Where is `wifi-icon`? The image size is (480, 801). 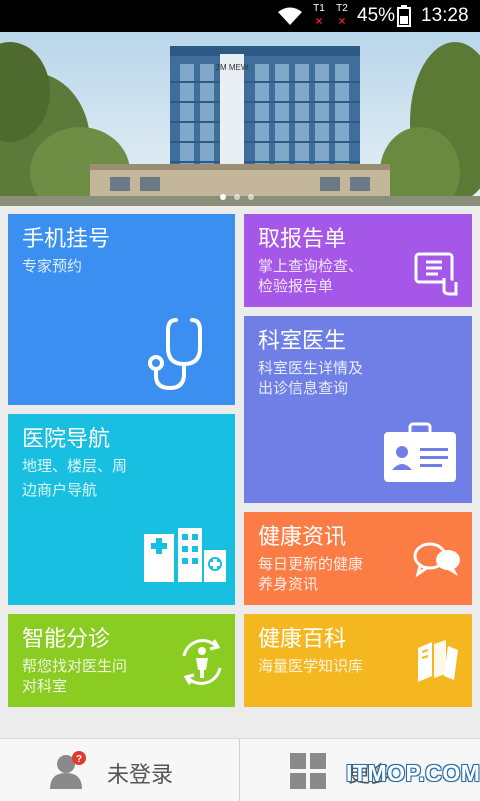 wifi-icon is located at coordinates (290, 16).